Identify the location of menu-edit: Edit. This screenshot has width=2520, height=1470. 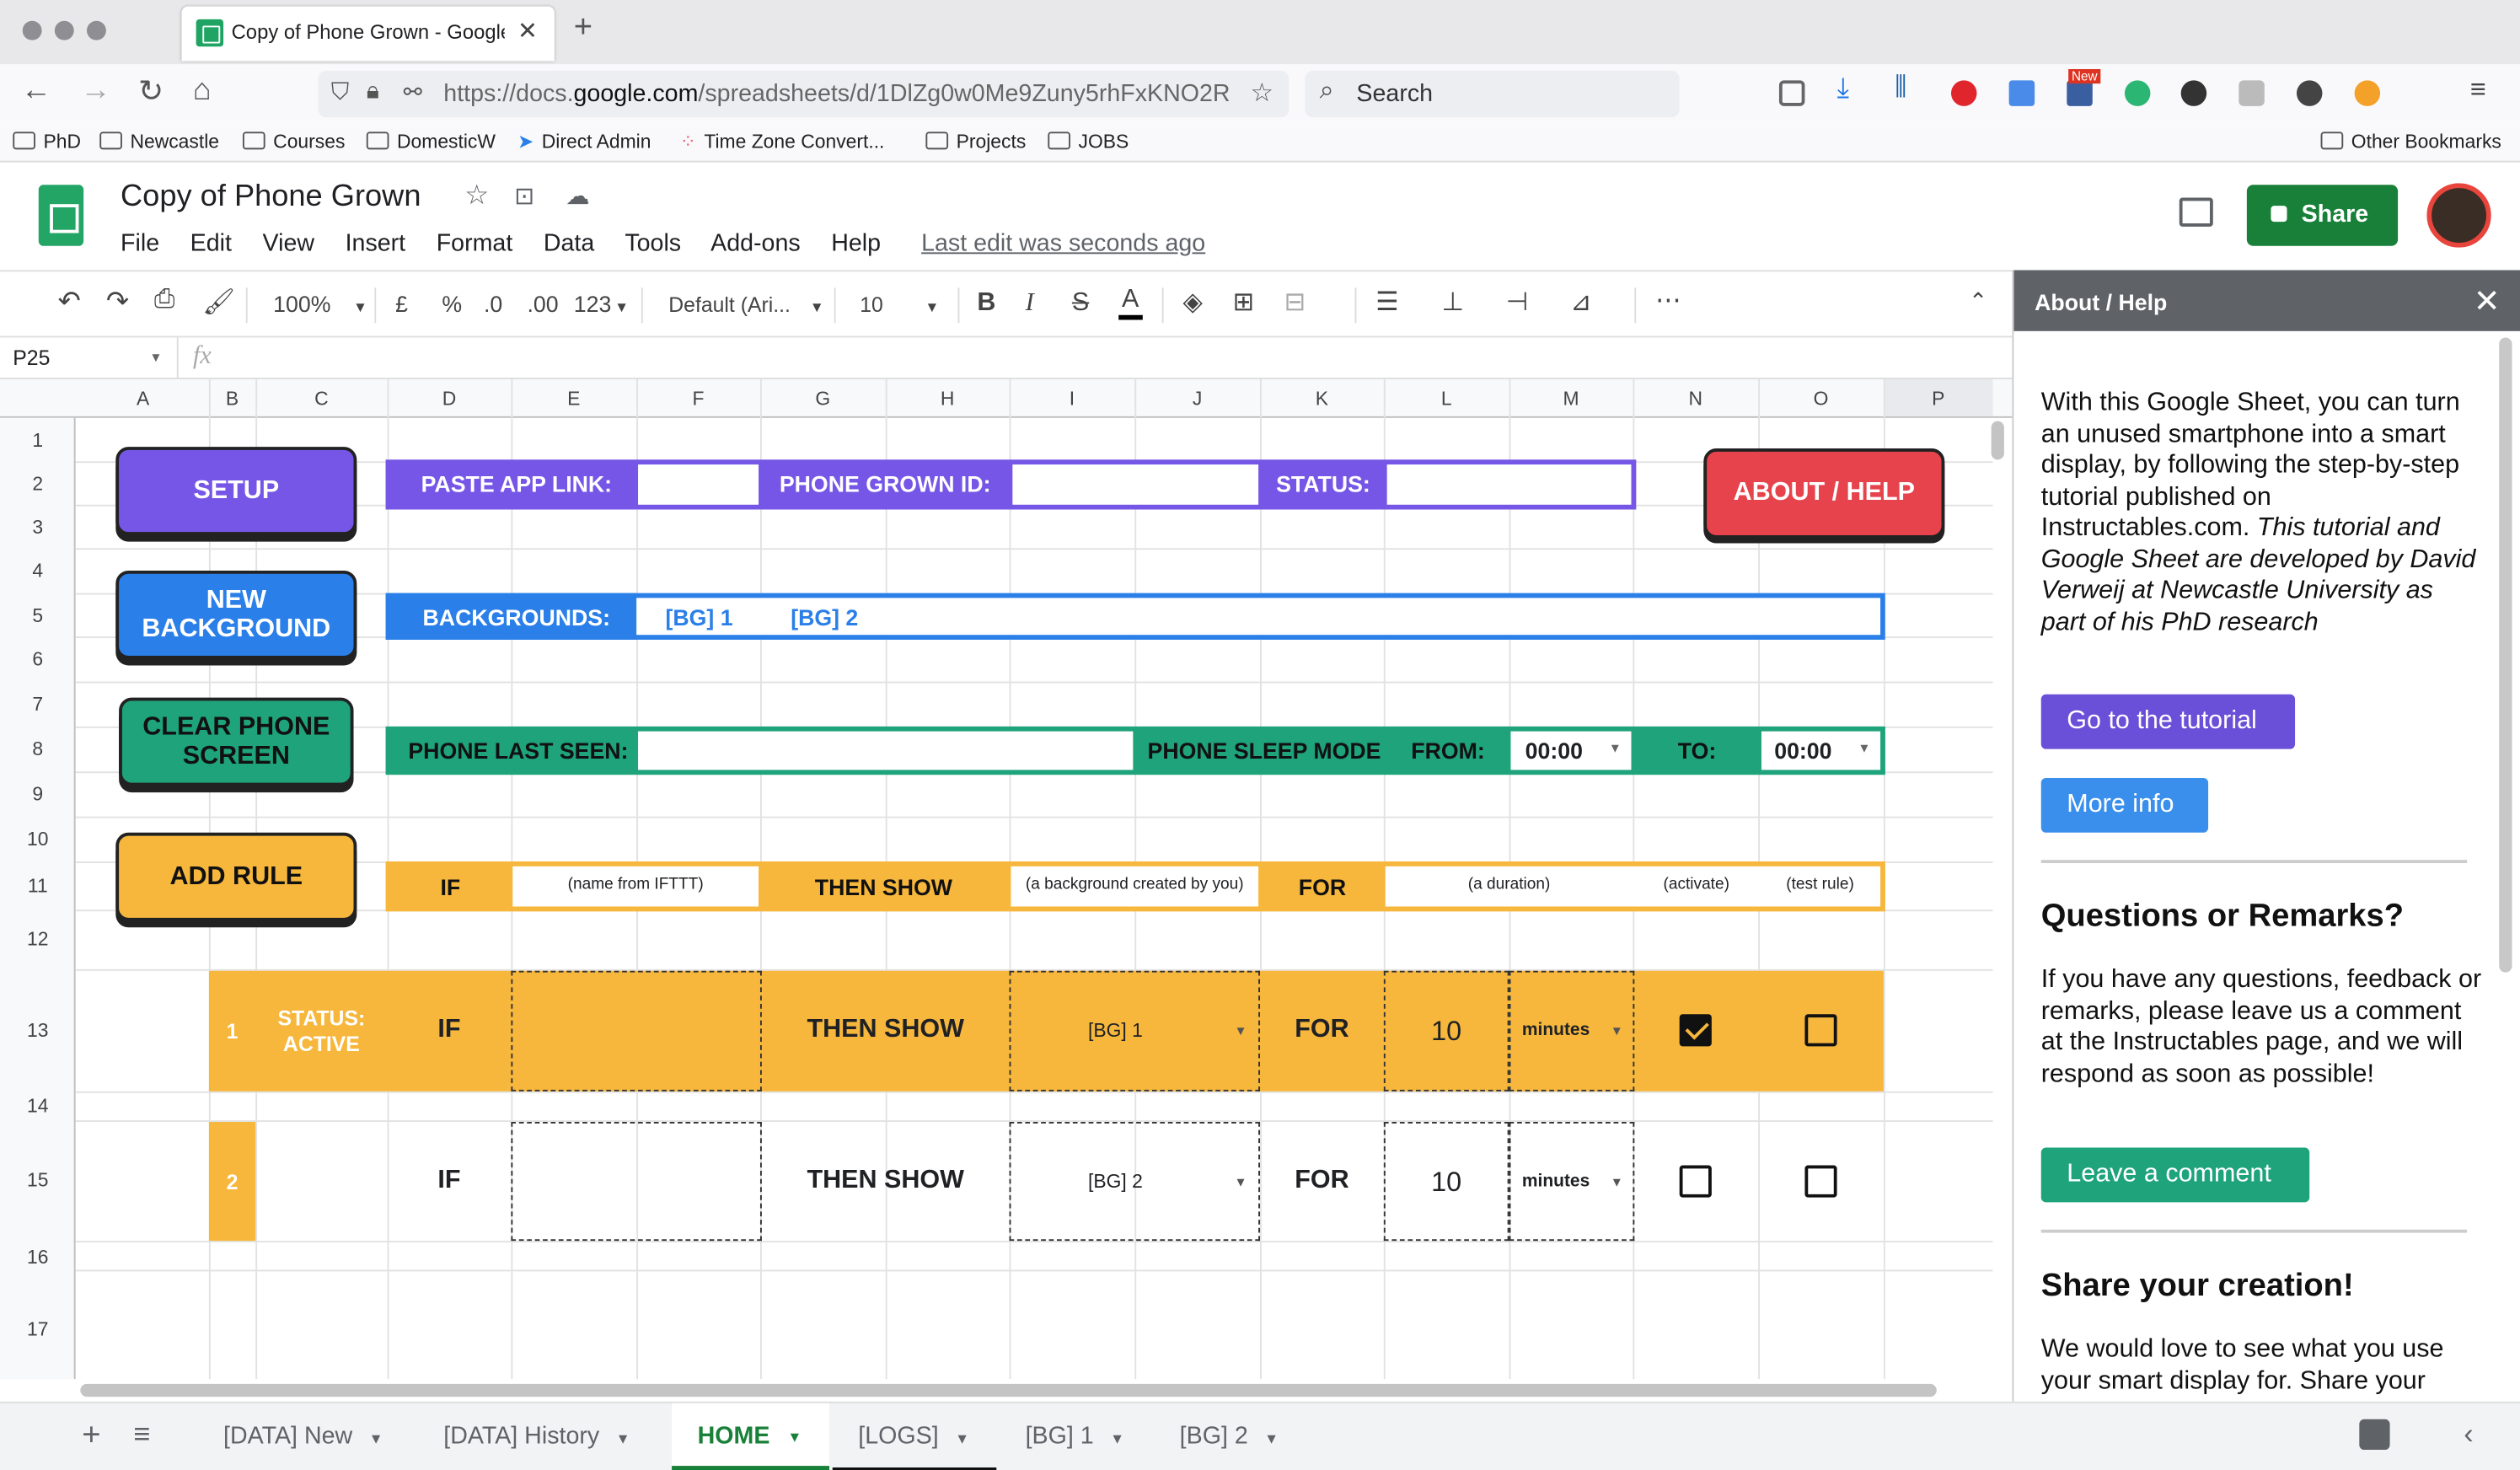
(211, 243).